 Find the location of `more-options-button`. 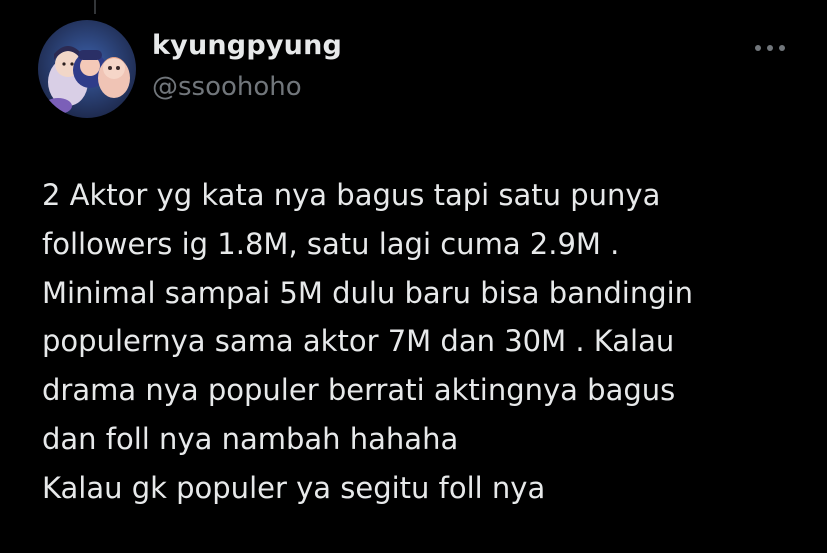

more-options-button is located at coordinates (770, 48).